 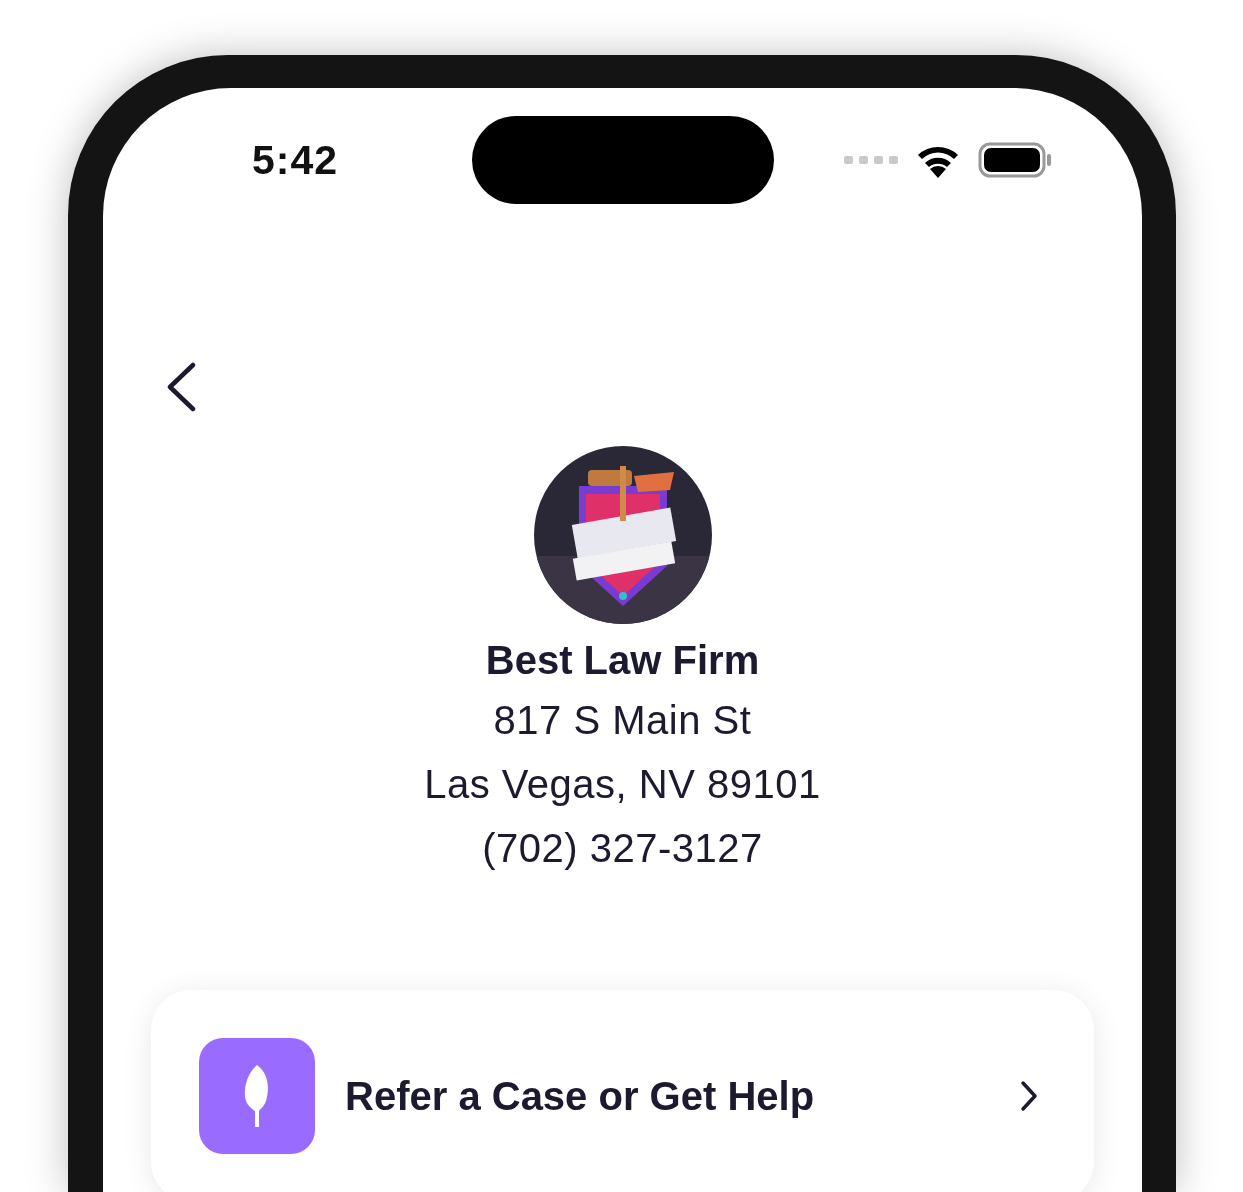 I want to click on refer-case-card: Refer a Case or Get Help, so click(x=622, y=1091).